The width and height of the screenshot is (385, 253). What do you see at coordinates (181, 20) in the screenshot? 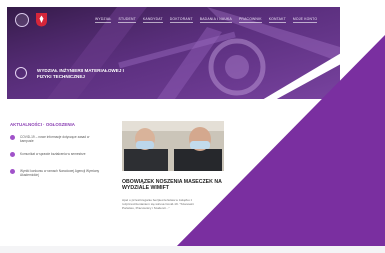
I see `nav-item-doktorant: Doktorant` at bounding box center [181, 20].